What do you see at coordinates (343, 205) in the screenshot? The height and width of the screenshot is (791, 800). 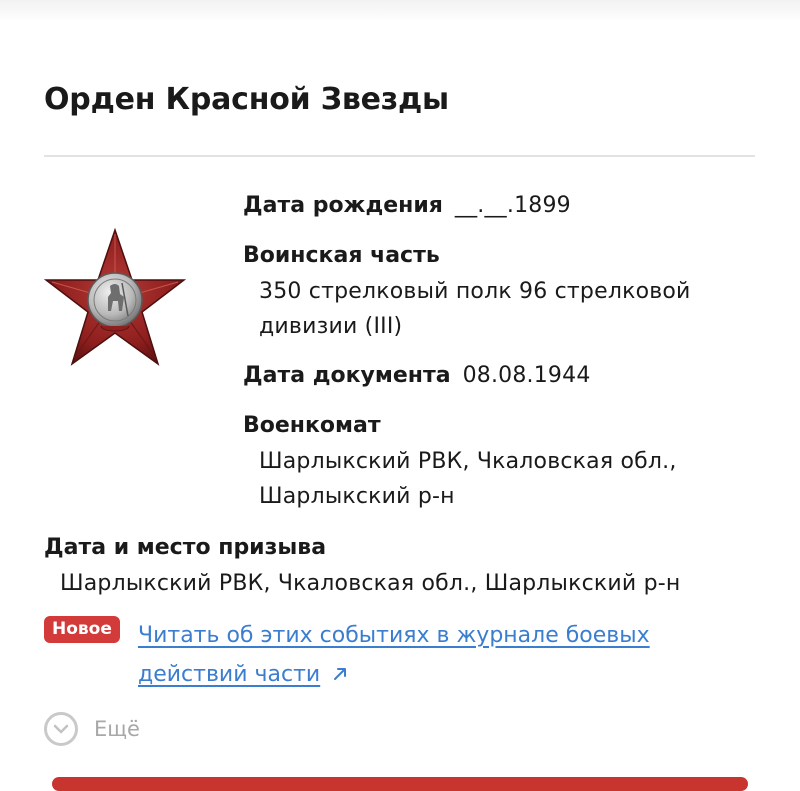 I see `birth-date-label: Дата рождения` at bounding box center [343, 205].